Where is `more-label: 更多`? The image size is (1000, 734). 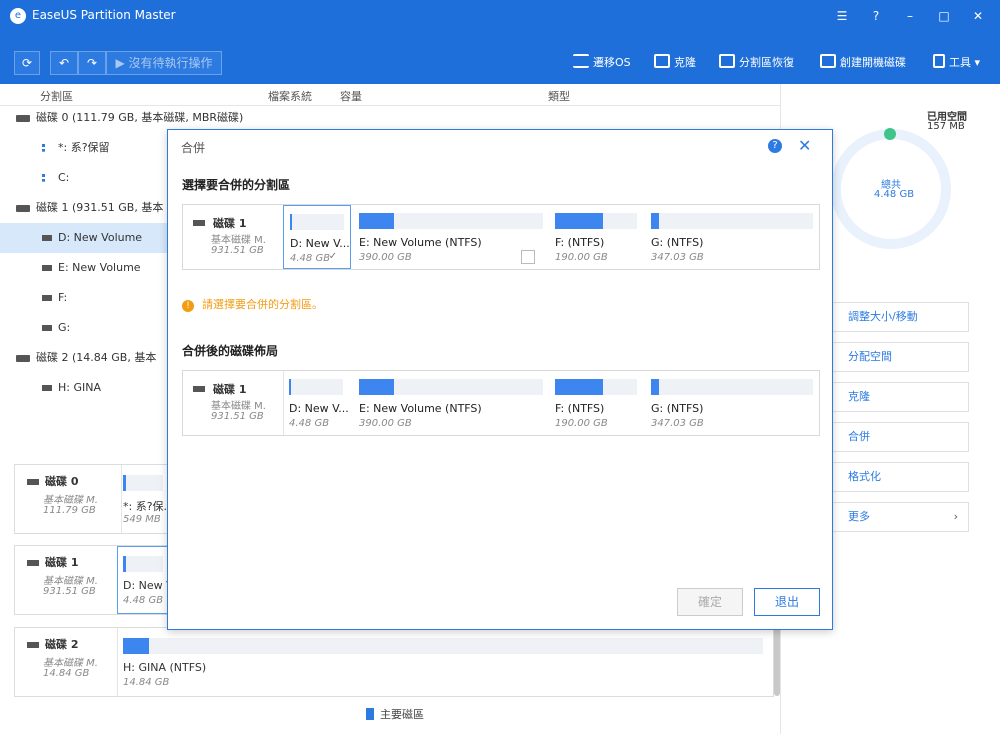 more-label: 更多 is located at coordinates (859, 516).